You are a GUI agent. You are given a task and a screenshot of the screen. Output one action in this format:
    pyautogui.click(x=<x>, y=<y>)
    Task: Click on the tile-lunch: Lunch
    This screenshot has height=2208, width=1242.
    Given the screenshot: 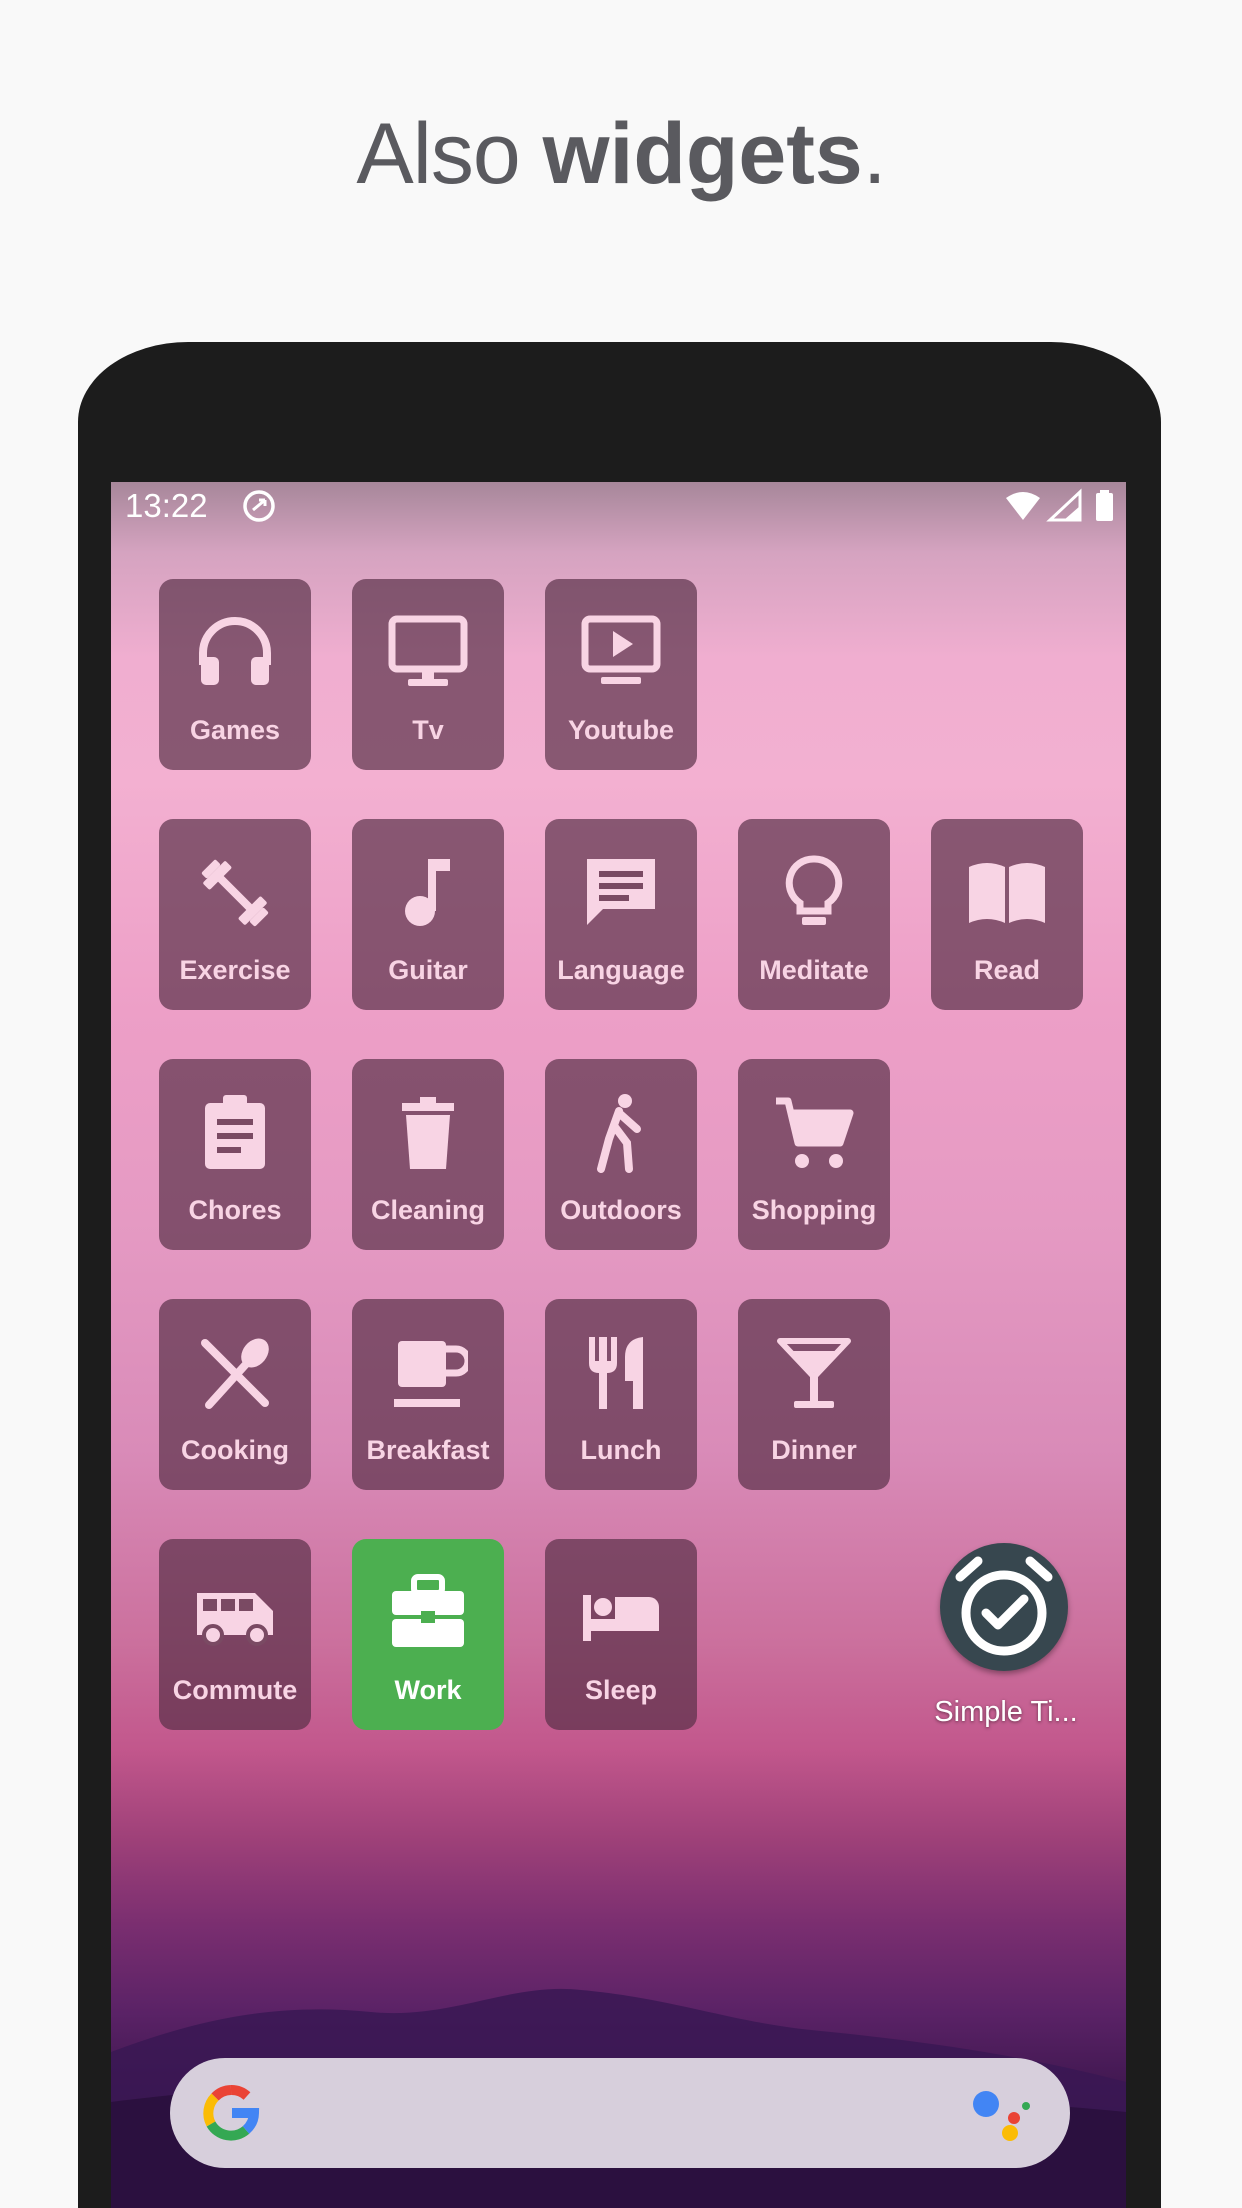 What is the action you would take?
    pyautogui.click(x=621, y=1394)
    